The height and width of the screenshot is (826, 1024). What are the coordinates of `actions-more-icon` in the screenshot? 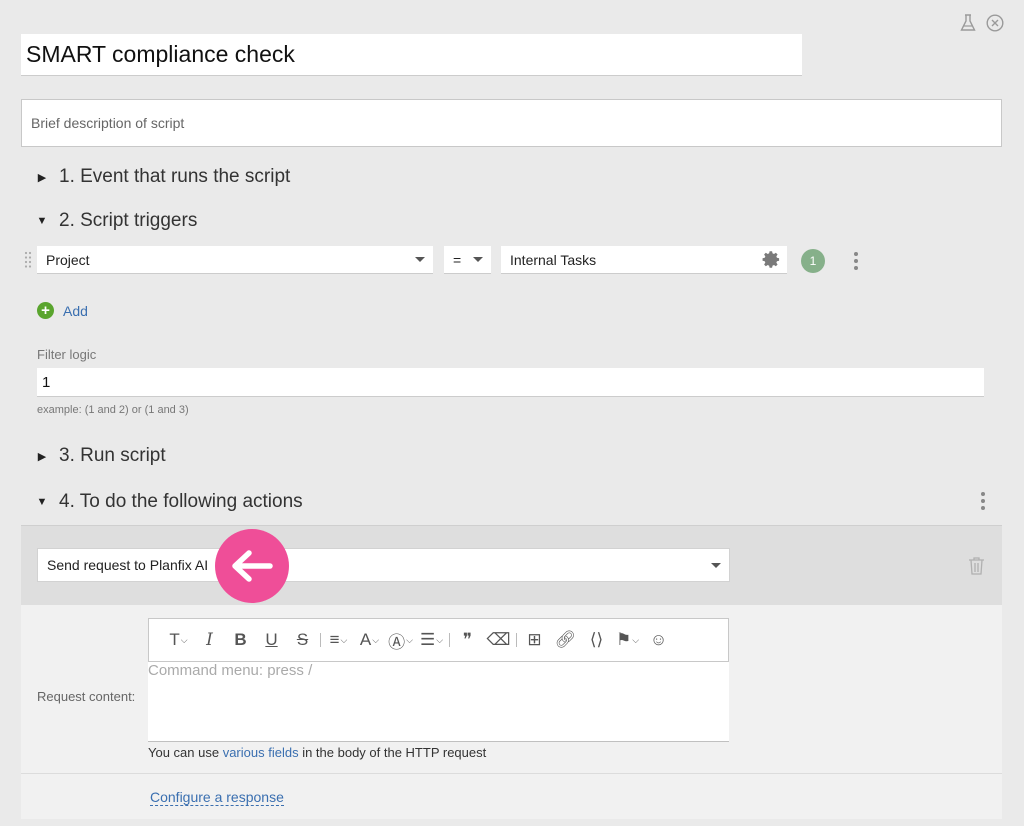 It's located at (983, 501).